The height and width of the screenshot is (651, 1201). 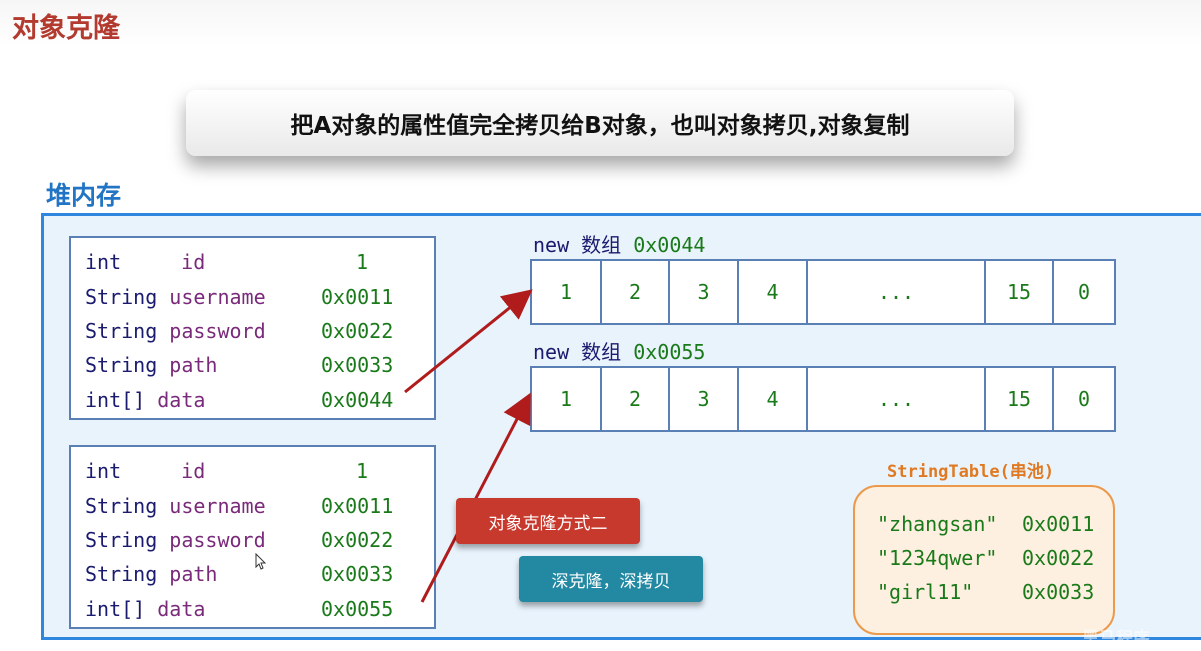 I want to click on pool-string: "zhangsan", so click(x=937, y=524).